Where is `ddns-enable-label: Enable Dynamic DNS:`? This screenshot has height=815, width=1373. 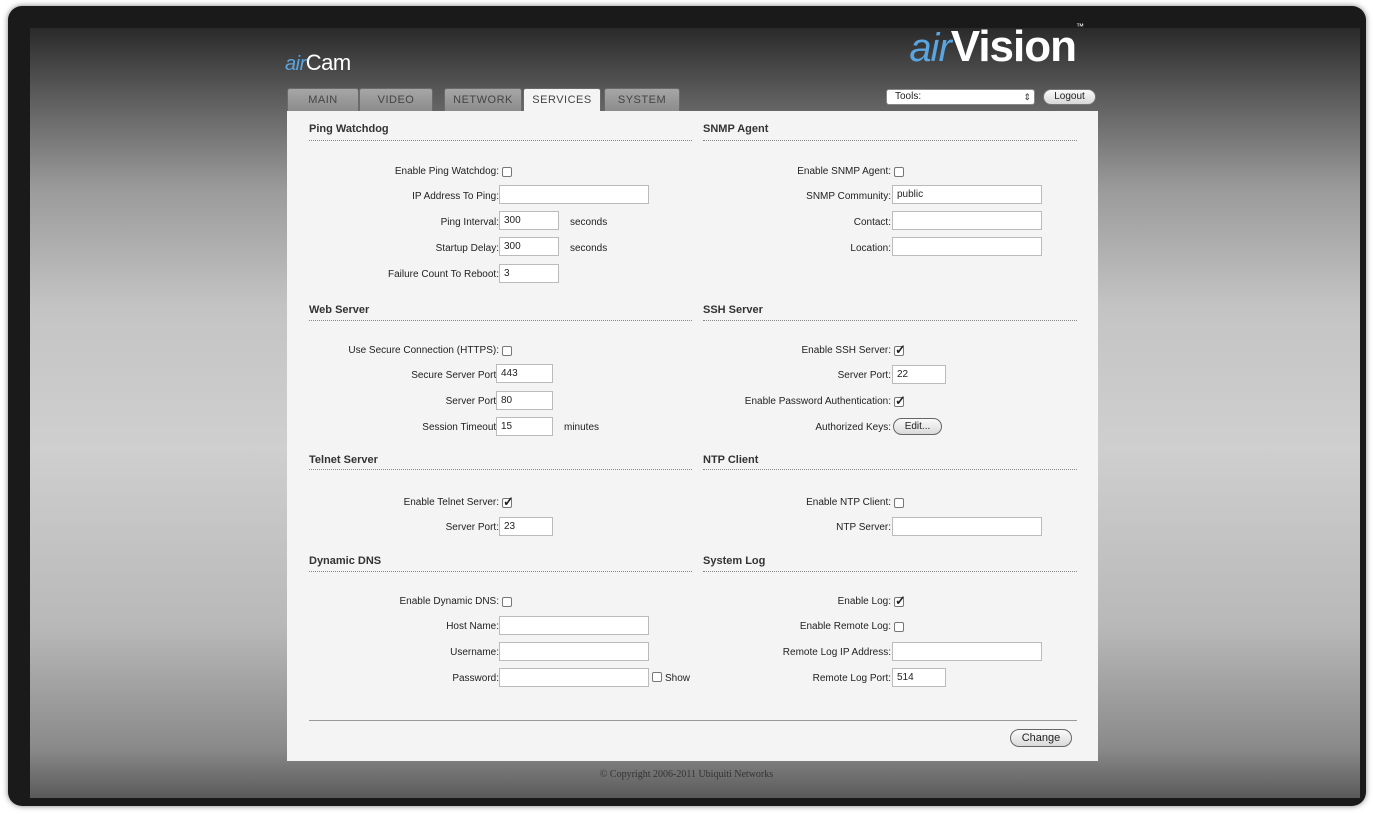
ddns-enable-label: Enable Dynamic DNS: is located at coordinates (449, 601).